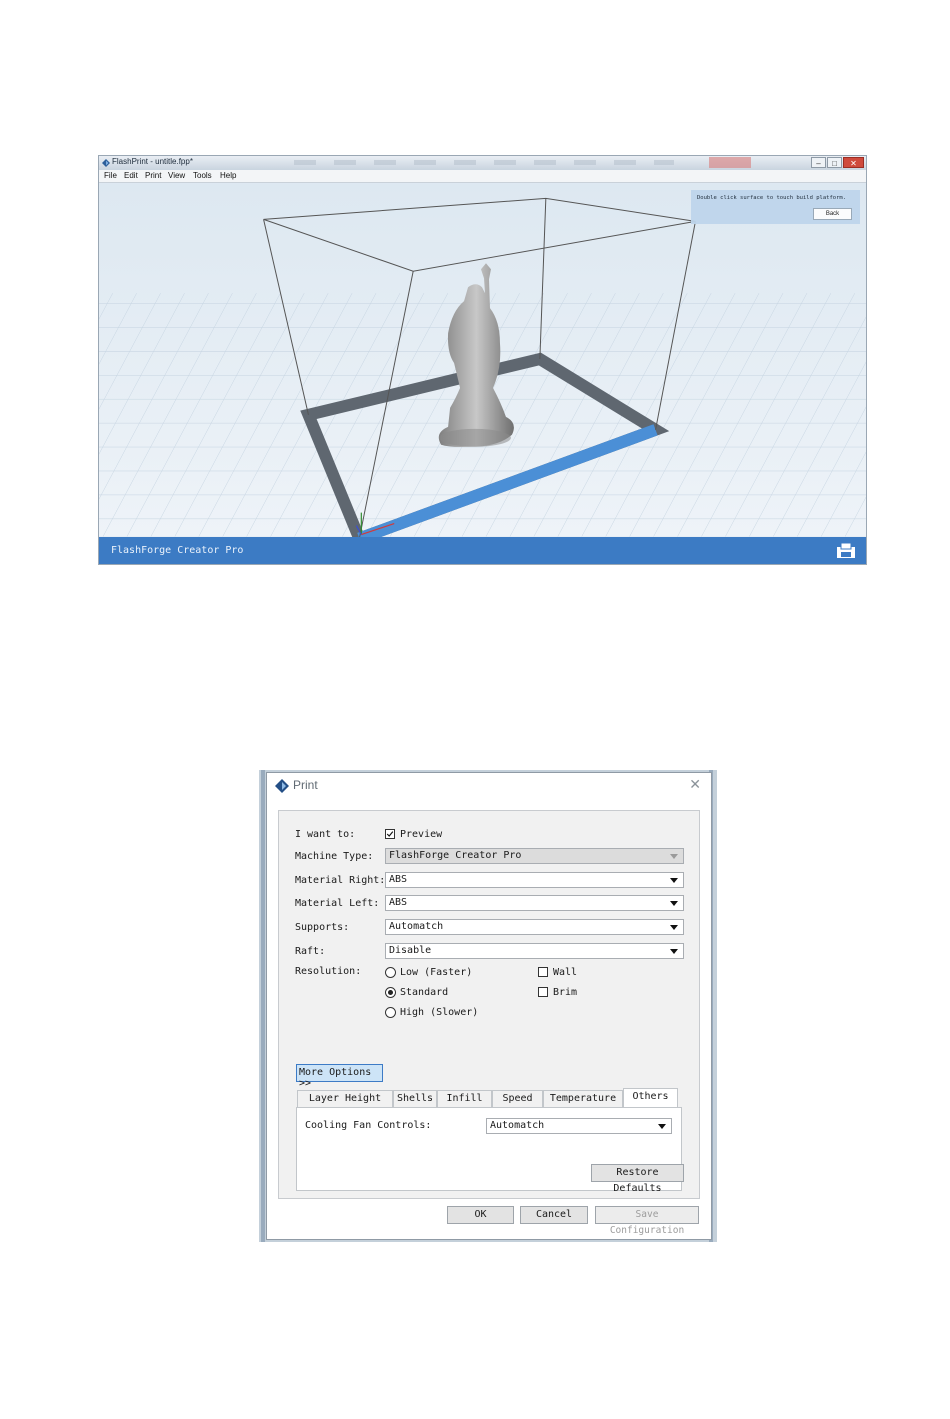  What do you see at coordinates (328, 971) in the screenshot?
I see `resolution-label: Resolution:` at bounding box center [328, 971].